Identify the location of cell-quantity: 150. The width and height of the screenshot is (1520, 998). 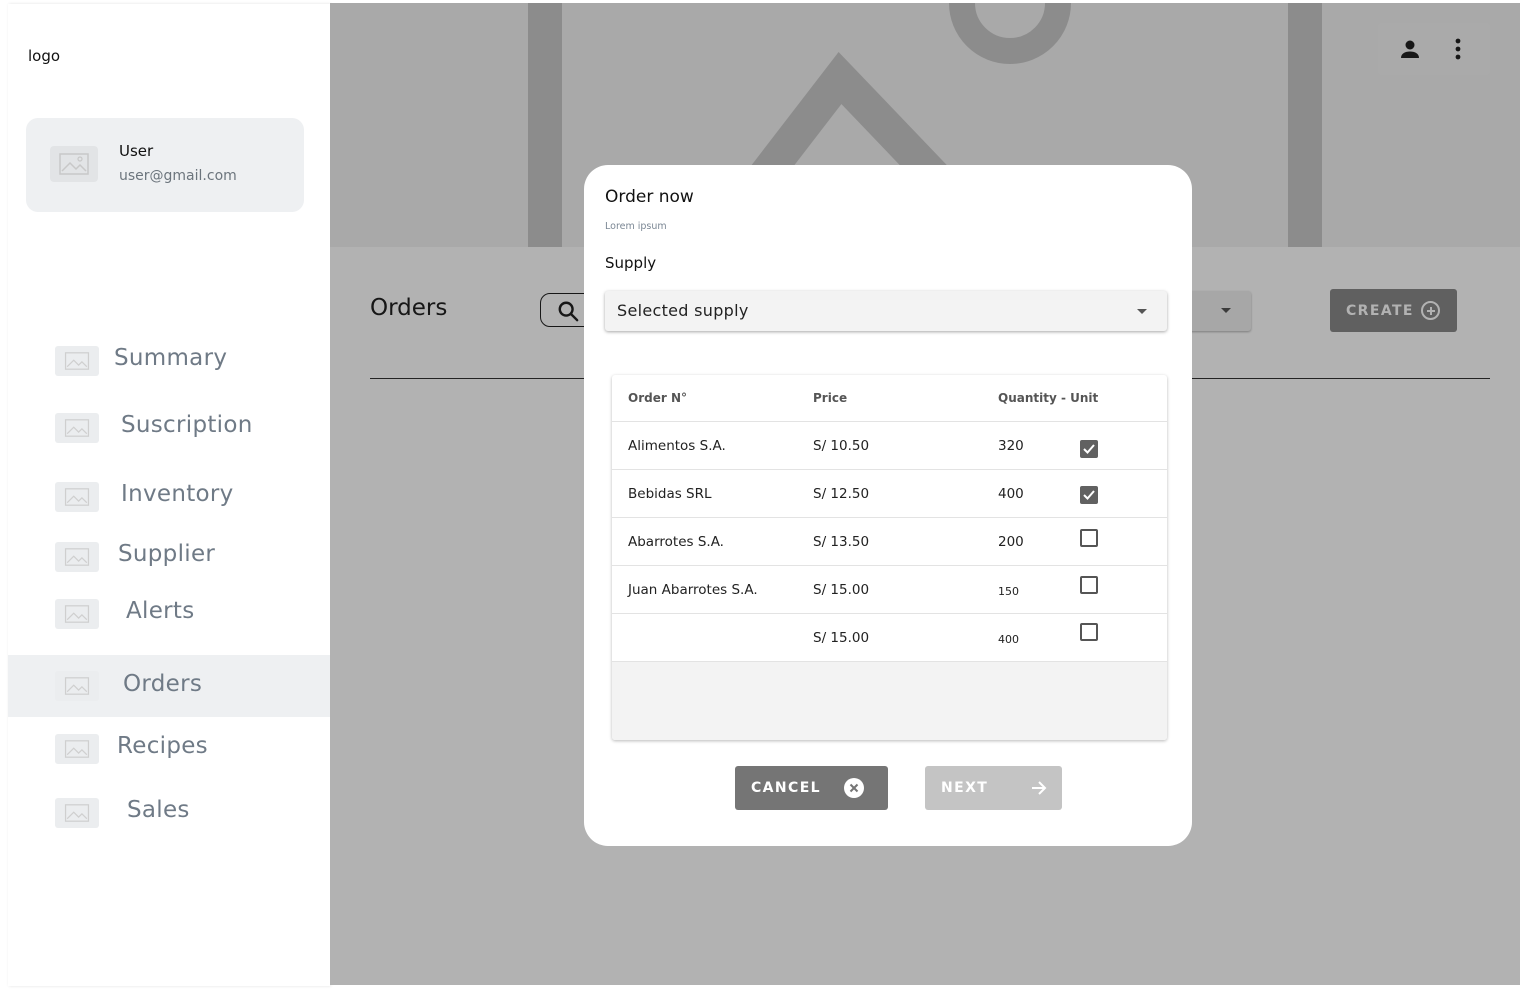
(1008, 591).